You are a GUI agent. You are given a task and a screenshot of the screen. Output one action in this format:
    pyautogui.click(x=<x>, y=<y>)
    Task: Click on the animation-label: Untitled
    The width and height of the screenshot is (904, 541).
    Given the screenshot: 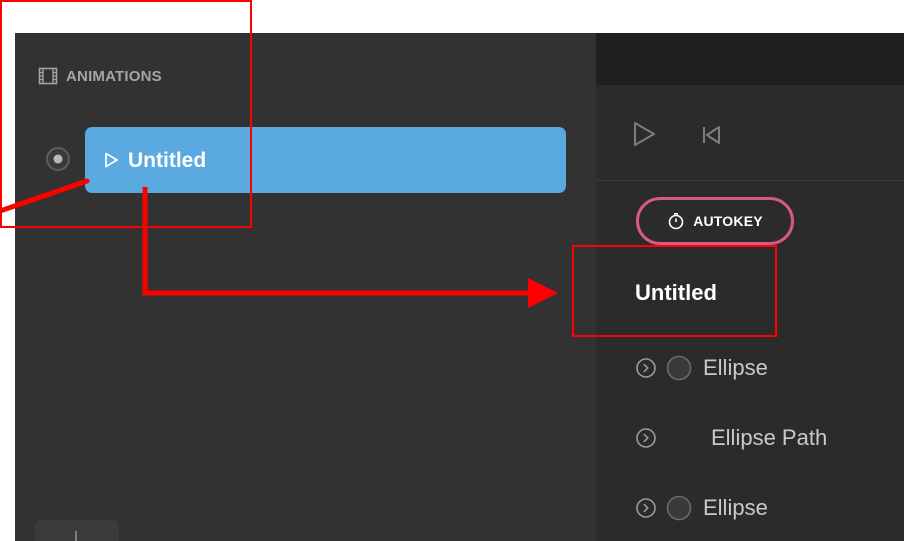 What is the action you would take?
    pyautogui.click(x=167, y=160)
    